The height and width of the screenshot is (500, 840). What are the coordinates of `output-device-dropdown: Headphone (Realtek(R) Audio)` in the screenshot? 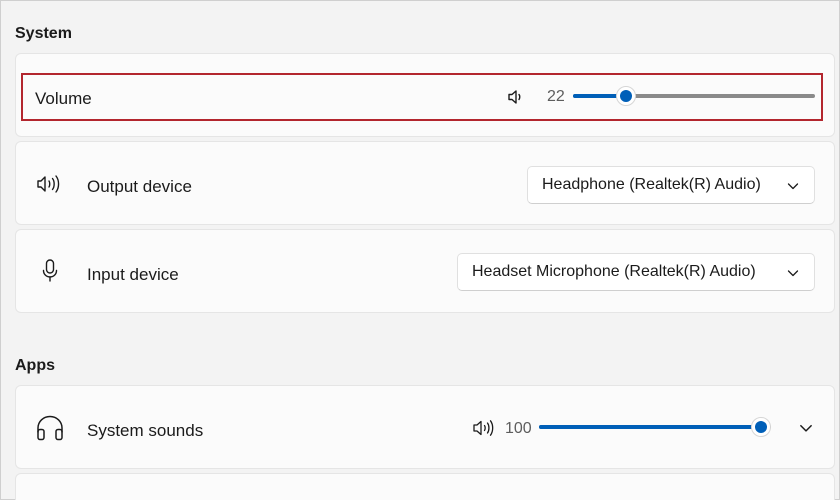 It's located at (671, 185).